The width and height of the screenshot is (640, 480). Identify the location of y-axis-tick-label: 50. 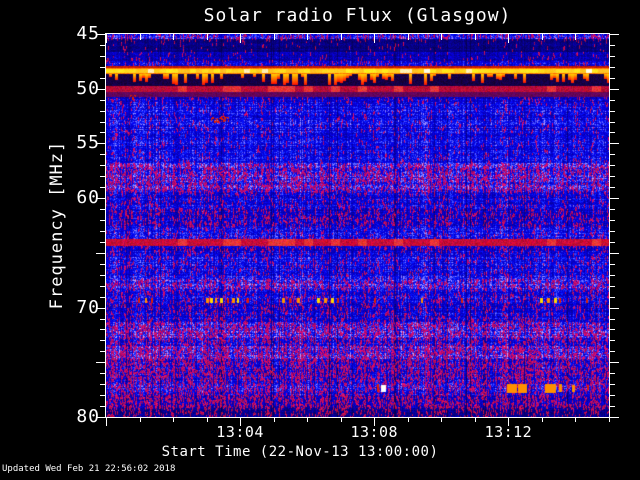
(88, 88).